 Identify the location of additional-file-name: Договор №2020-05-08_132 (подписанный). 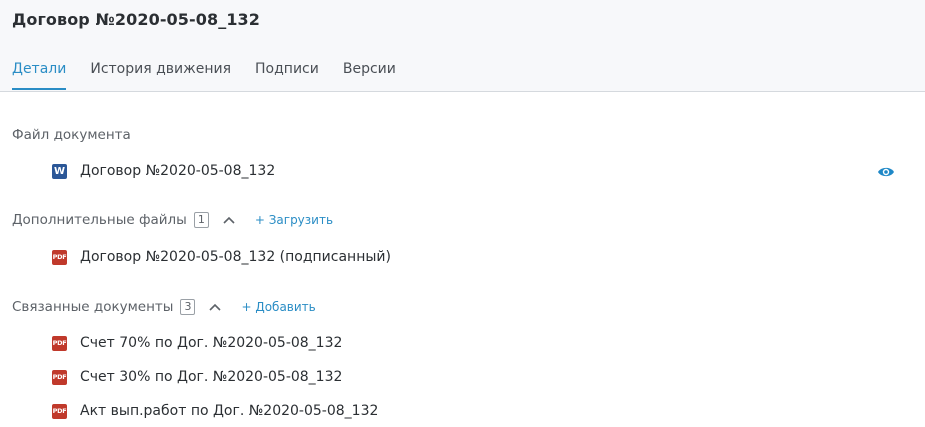
(235, 257).